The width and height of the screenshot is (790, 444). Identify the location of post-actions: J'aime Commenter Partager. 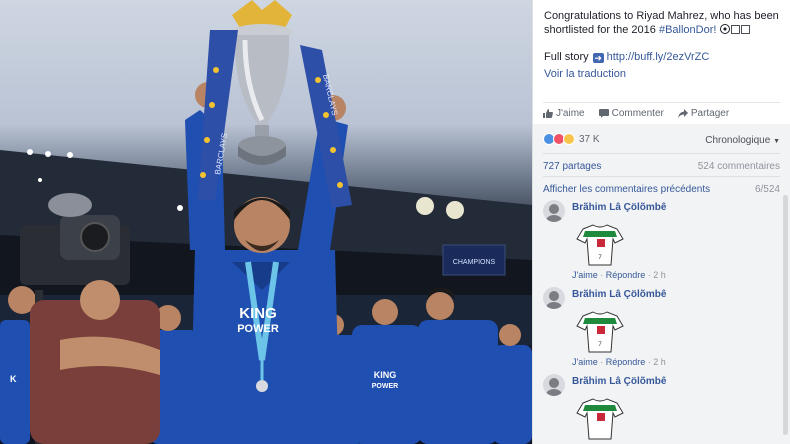
(636, 113).